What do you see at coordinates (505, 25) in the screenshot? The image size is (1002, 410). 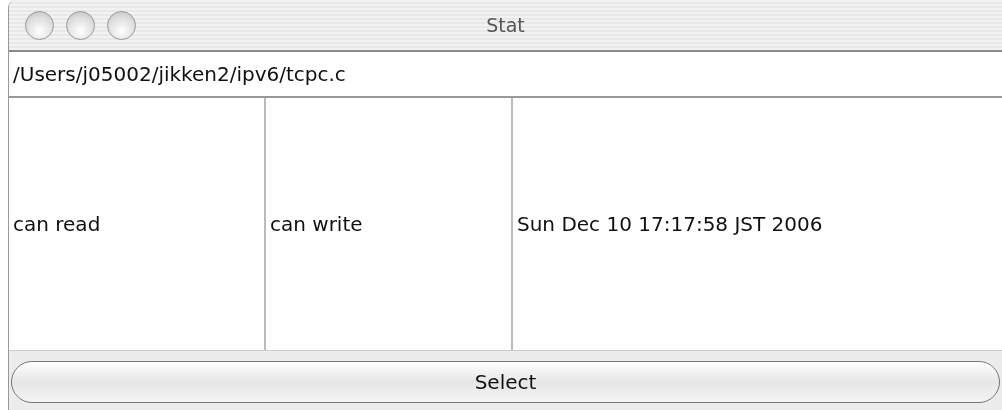 I see `window-title: Stat` at bounding box center [505, 25].